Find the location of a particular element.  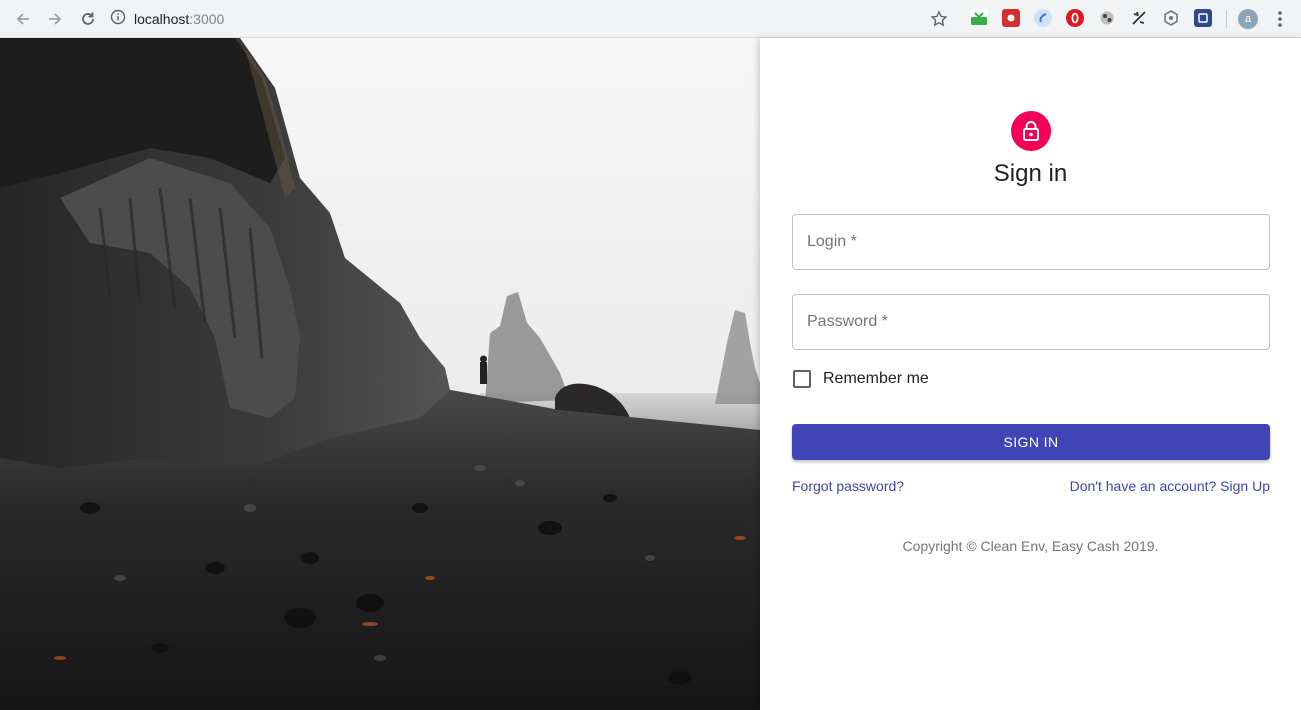

url-host: localhost is located at coordinates (162, 19).